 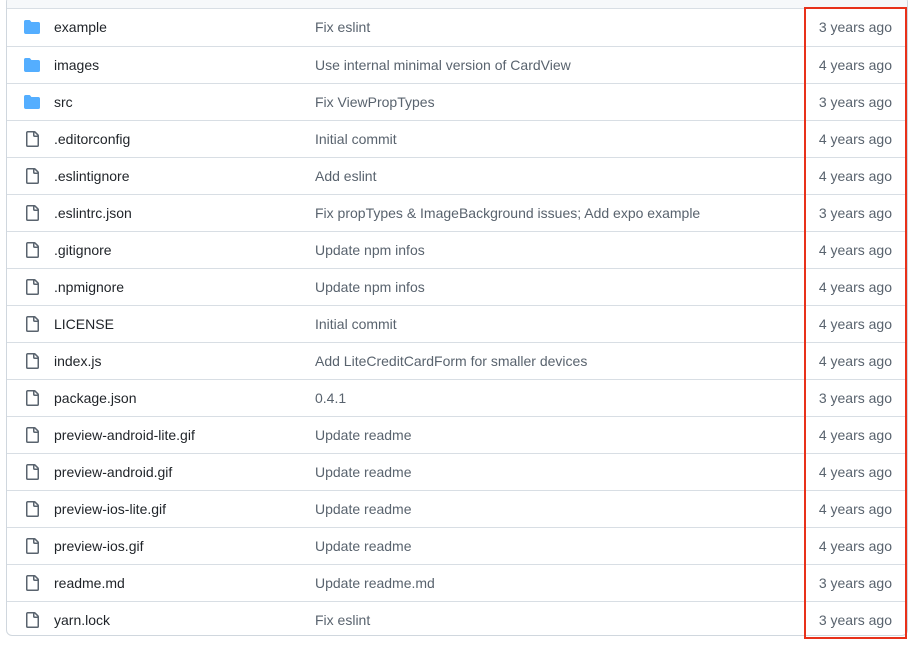 I want to click on file-list-header, so click(x=457, y=4).